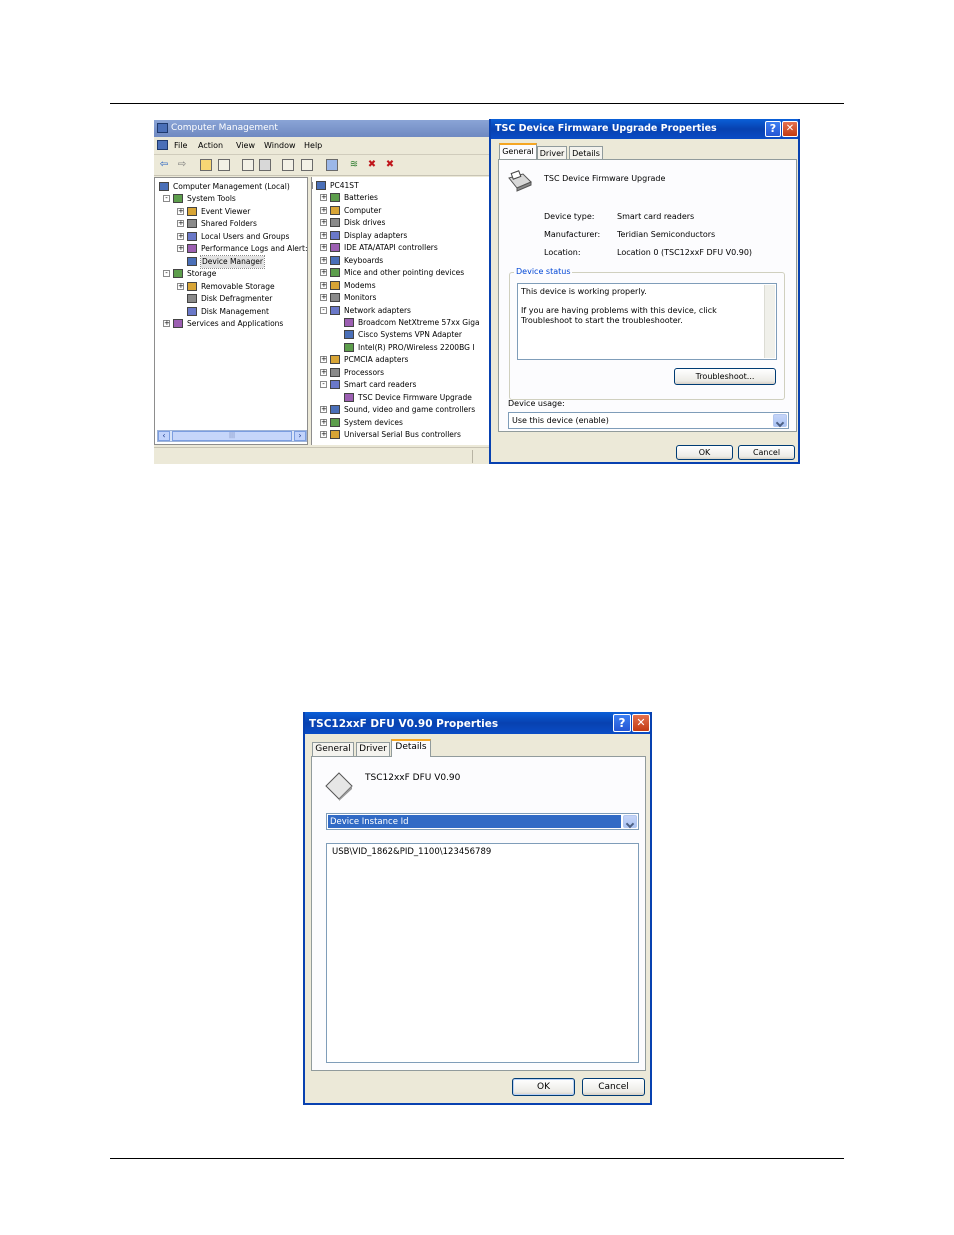 The height and width of the screenshot is (1235, 954). I want to click on tree-node-label: Computer Management (Local), so click(231, 187).